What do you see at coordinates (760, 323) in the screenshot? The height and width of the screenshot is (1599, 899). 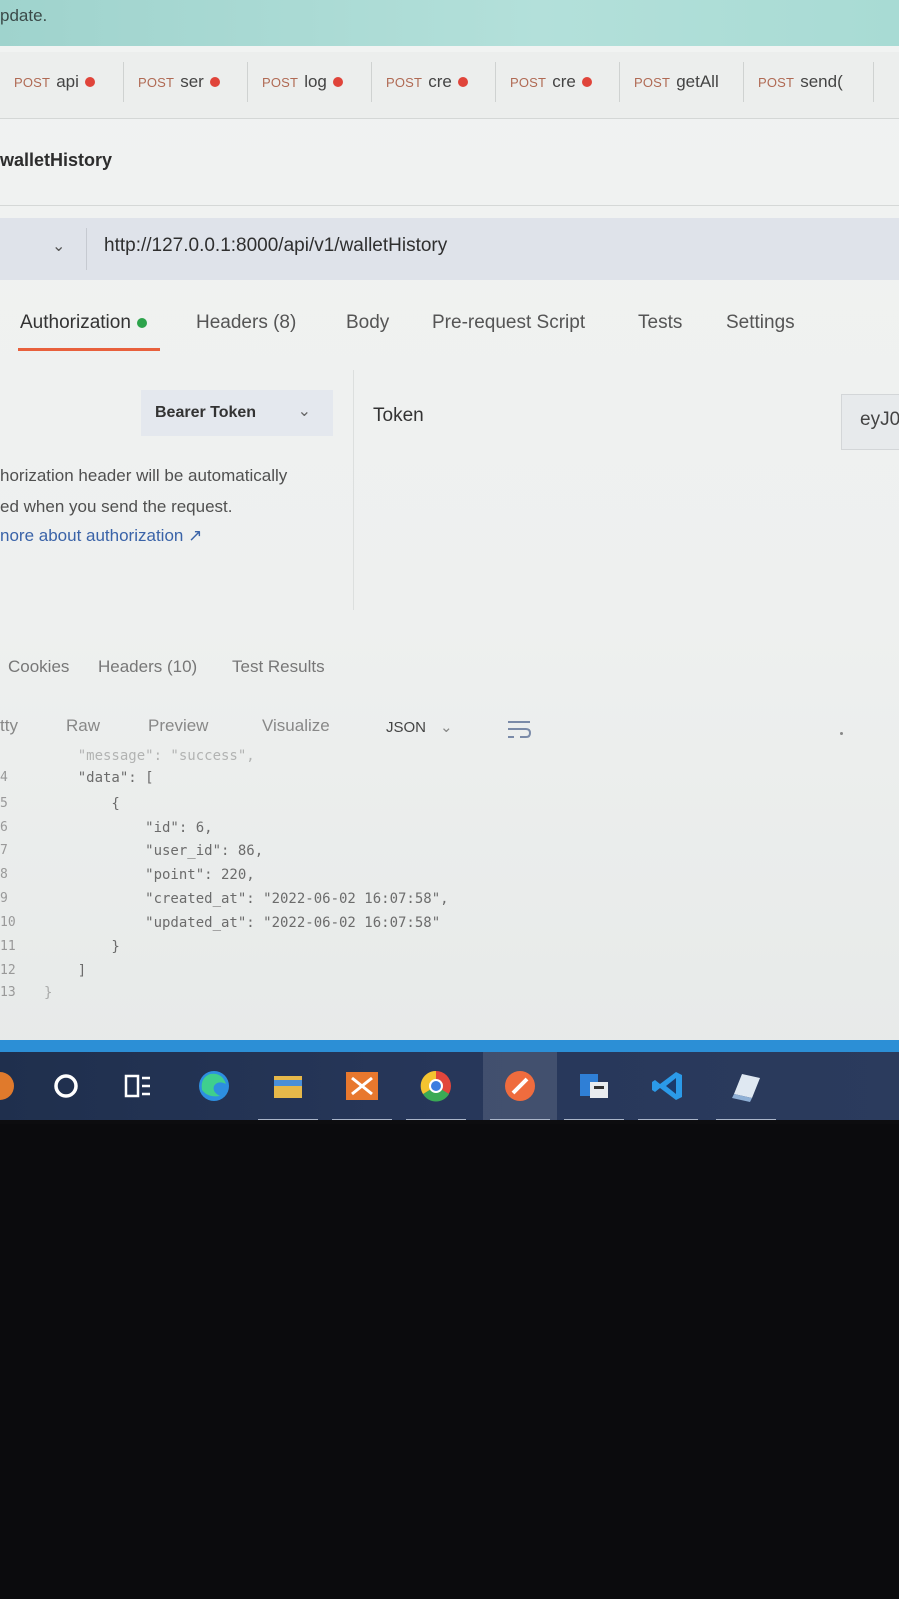 I see `tab-settings: Settings` at bounding box center [760, 323].